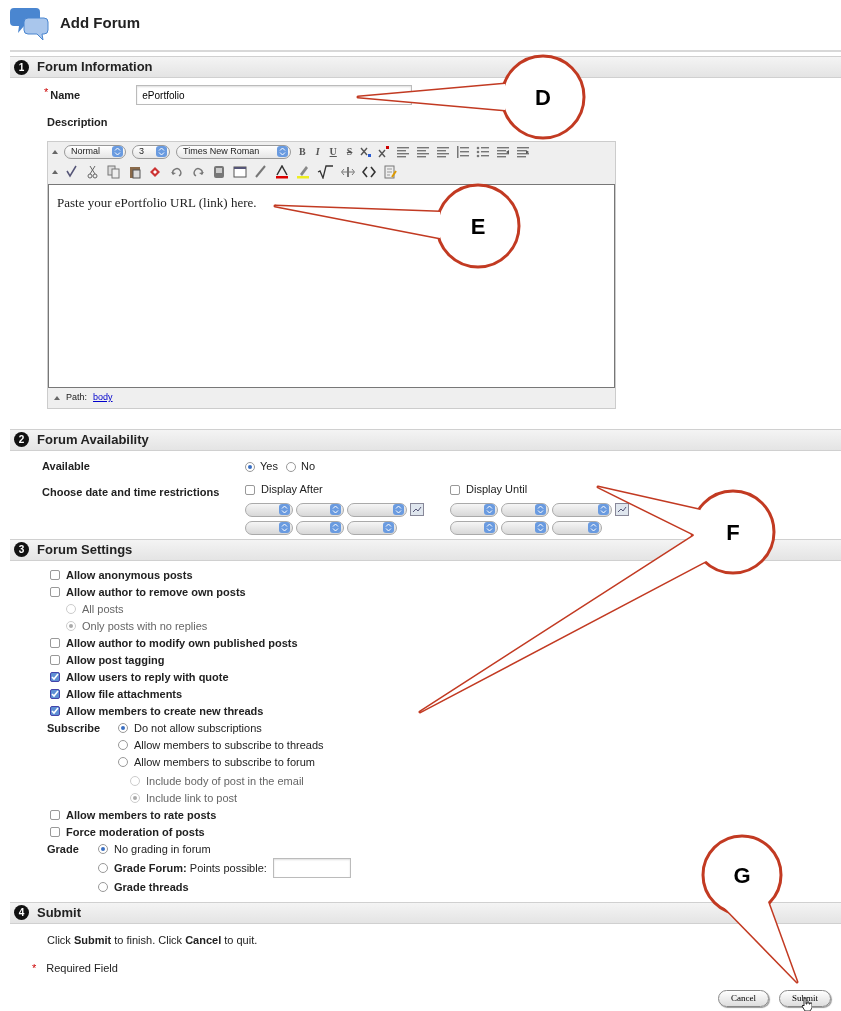 This screenshot has height=1011, width=841. Describe the element at coordinates (85, 151) in the screenshot. I see `select-value: Normal` at that location.